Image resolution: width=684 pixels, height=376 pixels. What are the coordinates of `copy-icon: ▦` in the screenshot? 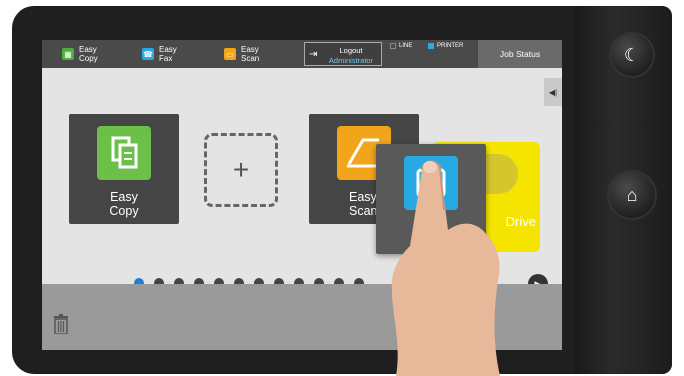 It's located at (68, 54).